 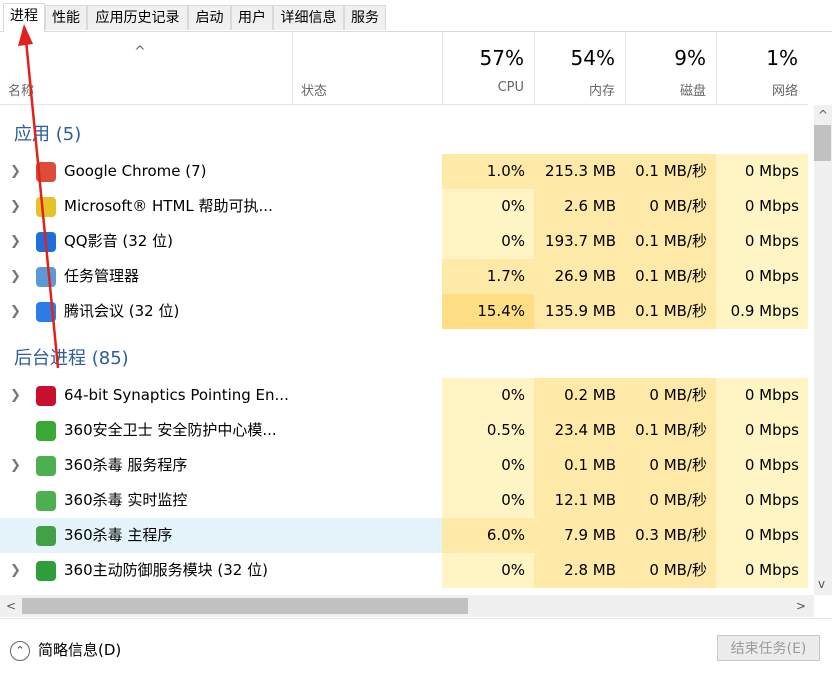 I want to click on vertical-scroll-thumb, so click(x=822, y=143).